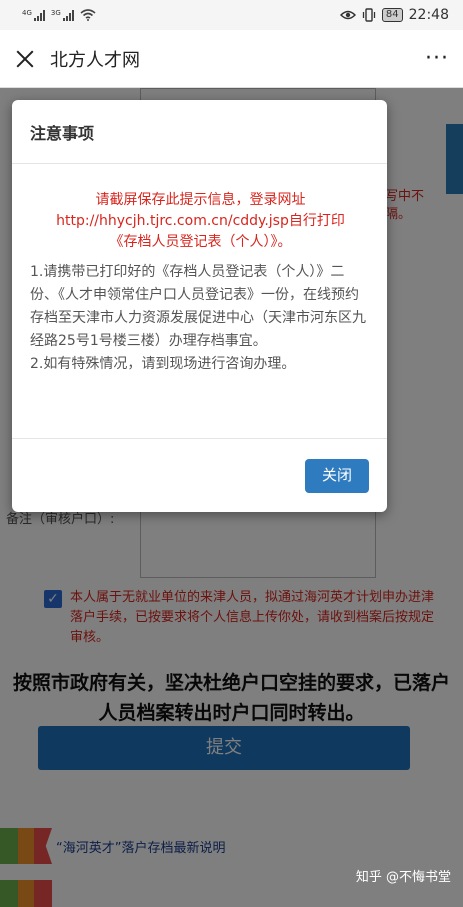 This screenshot has height=907, width=463. Describe the element at coordinates (428, 15) in the screenshot. I see `clock: 22:48` at that location.